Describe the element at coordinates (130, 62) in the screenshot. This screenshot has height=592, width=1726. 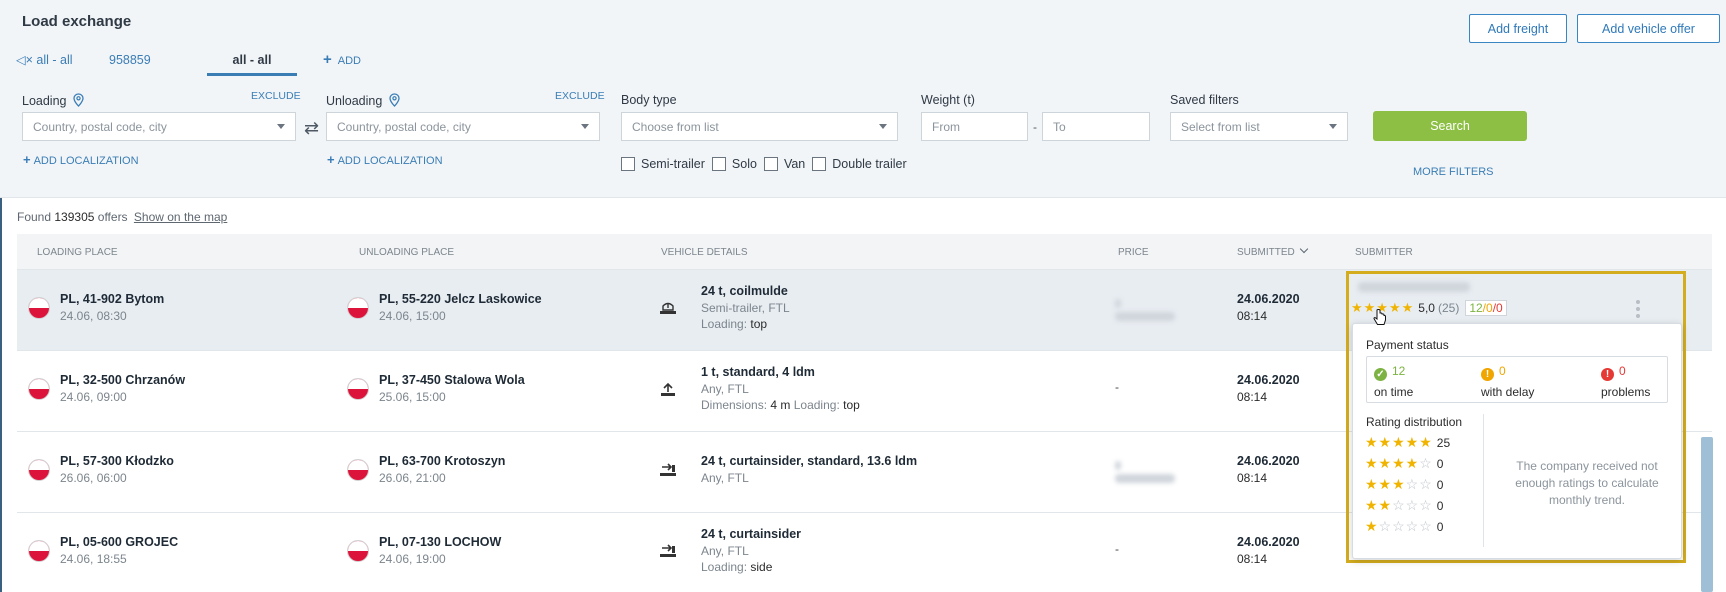
I see `tab-958859: 958859` at that location.